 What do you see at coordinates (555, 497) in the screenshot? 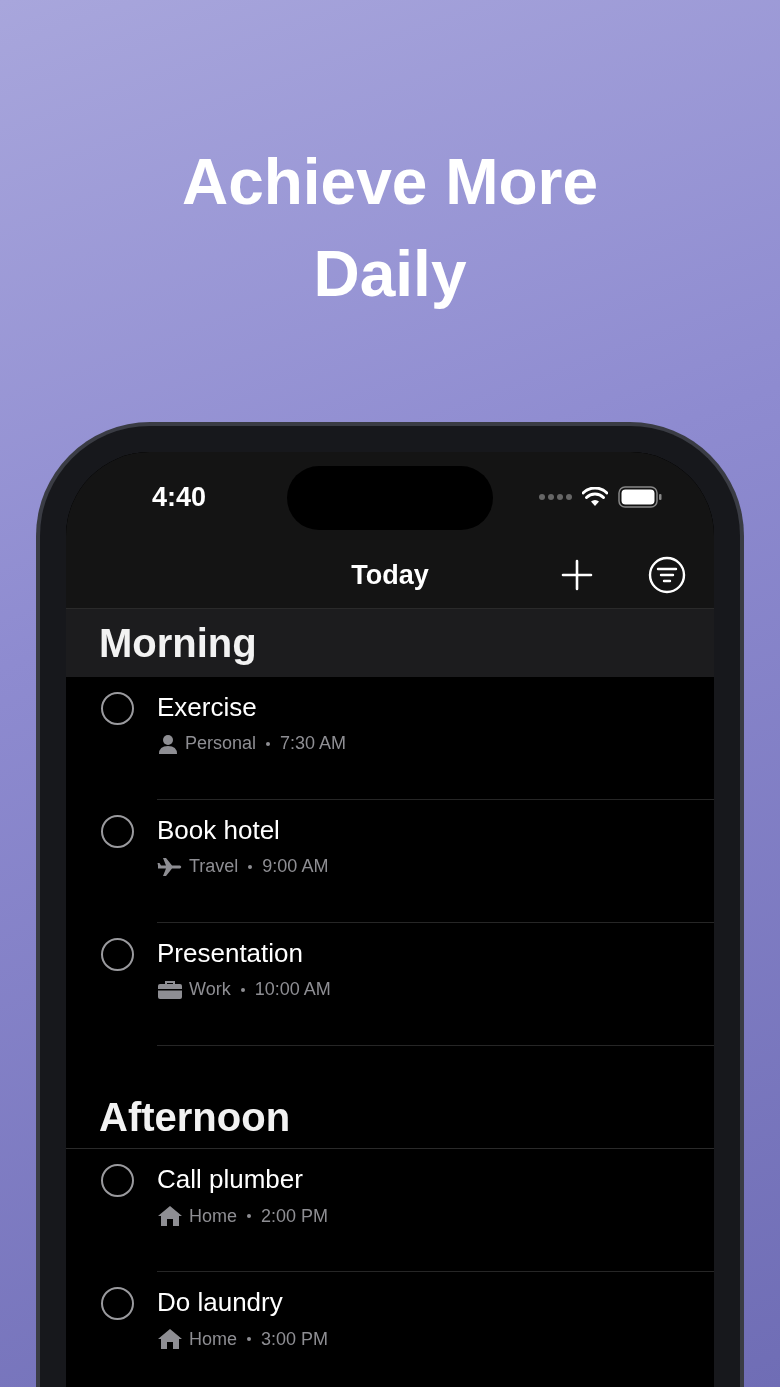
I see `signal-icon` at bounding box center [555, 497].